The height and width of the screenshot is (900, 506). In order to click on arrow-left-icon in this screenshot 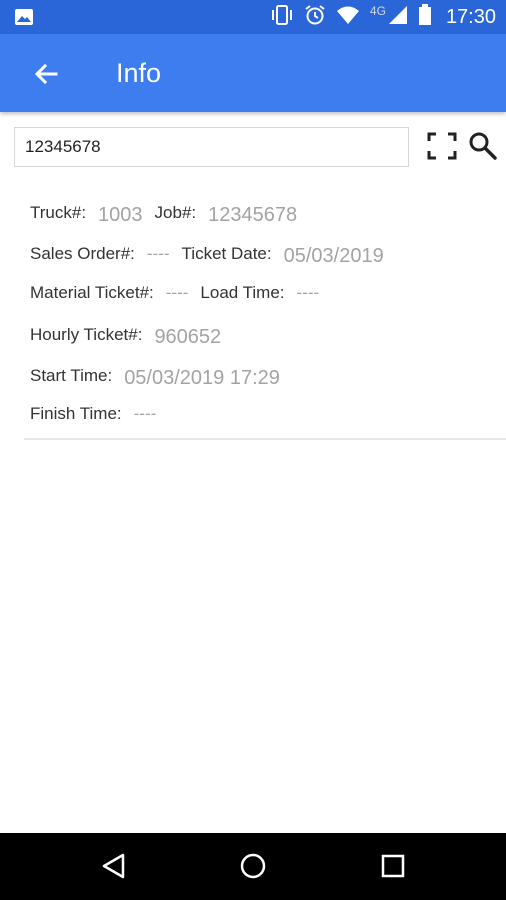, I will do `click(46, 74)`.